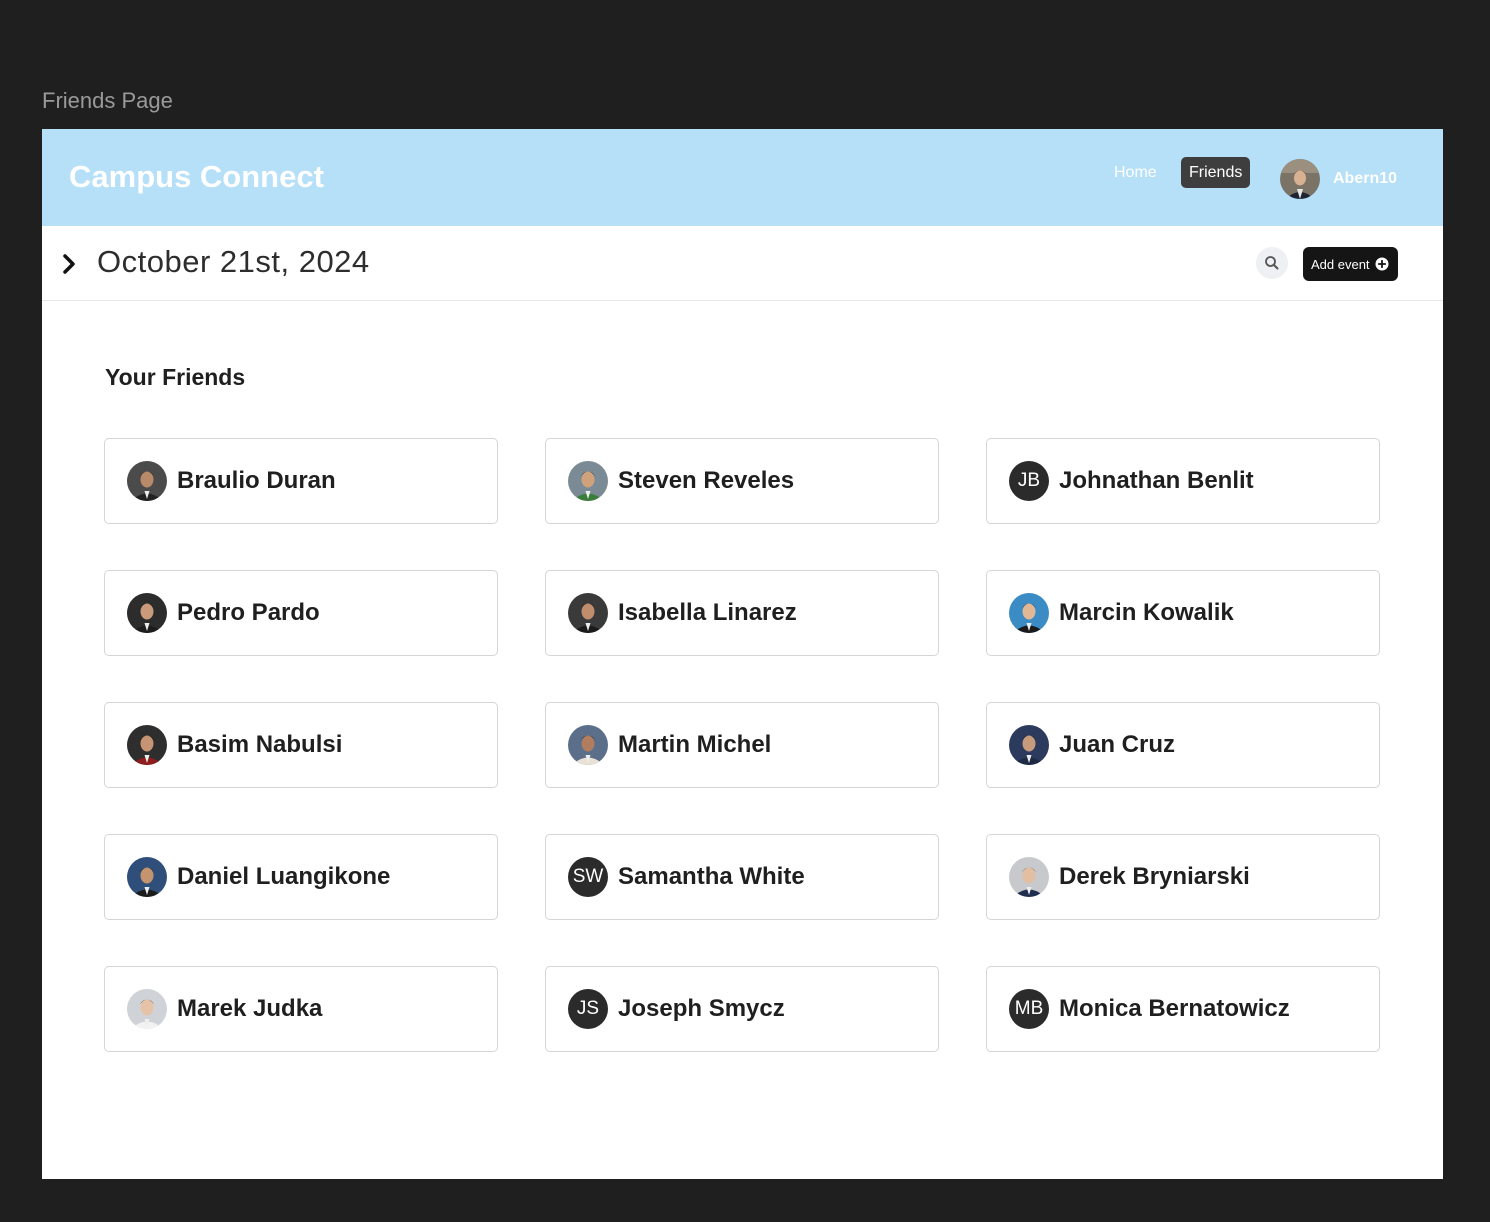  Describe the element at coordinates (175, 377) in the screenshot. I see `your-friends-heading: Your Friends` at that location.